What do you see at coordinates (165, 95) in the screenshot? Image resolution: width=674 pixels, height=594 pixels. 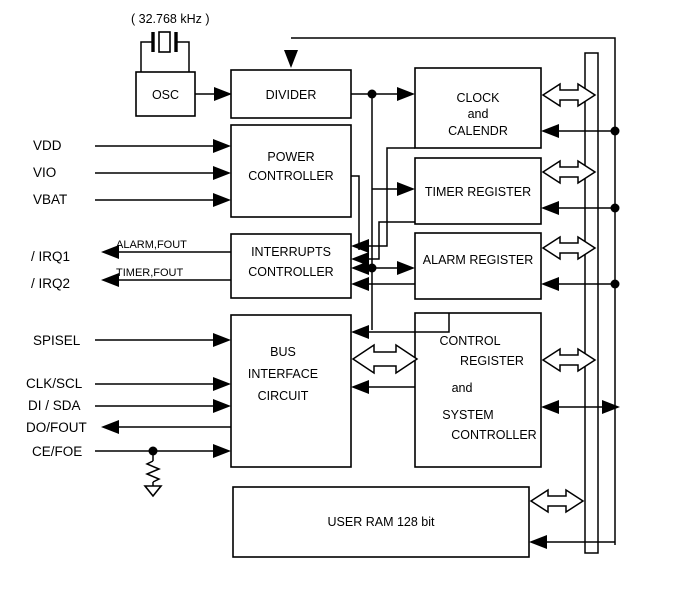 I see `block-osc-label: OSC` at bounding box center [165, 95].